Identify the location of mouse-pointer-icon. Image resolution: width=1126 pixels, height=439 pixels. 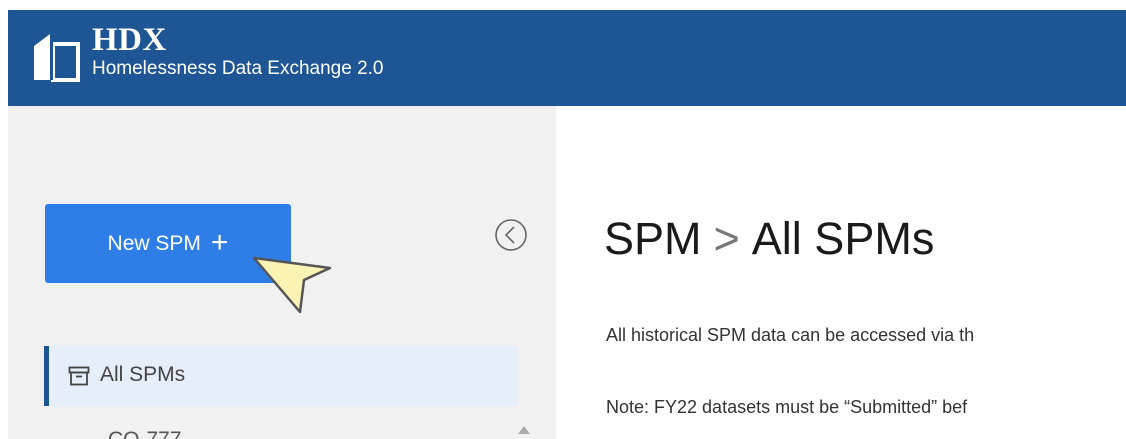
(292, 285).